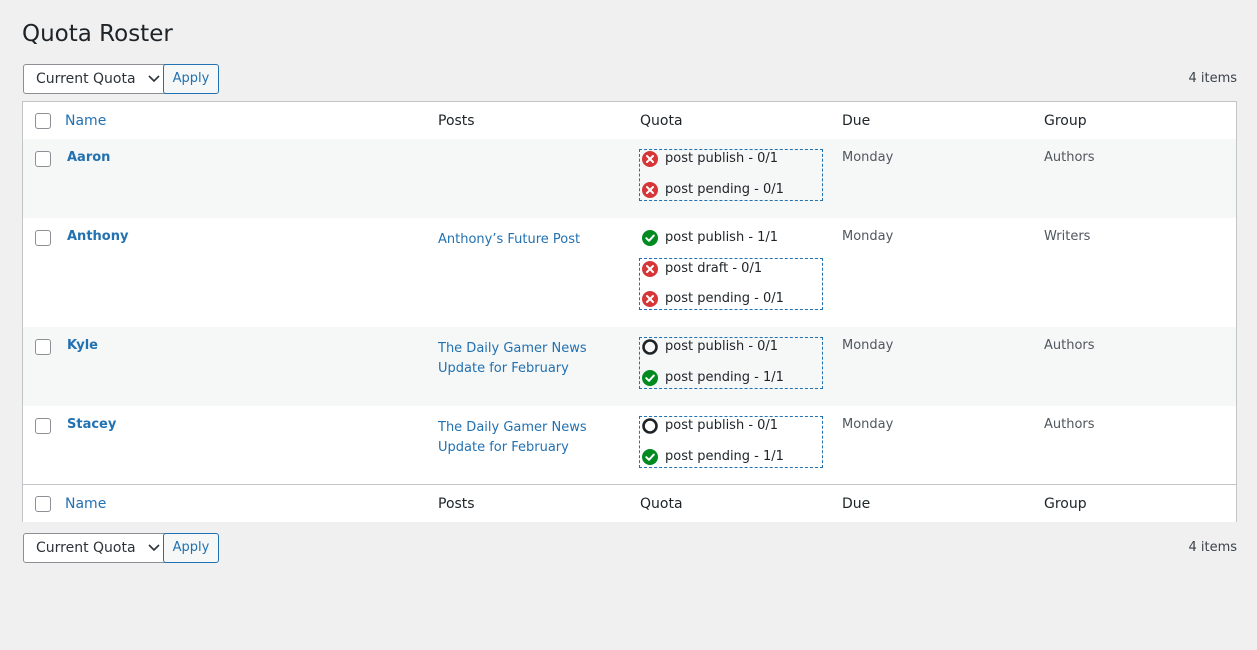 The height and width of the screenshot is (650, 1257). Describe the element at coordinates (97, 236) in the screenshot. I see `user-name-link: Anthony` at that location.